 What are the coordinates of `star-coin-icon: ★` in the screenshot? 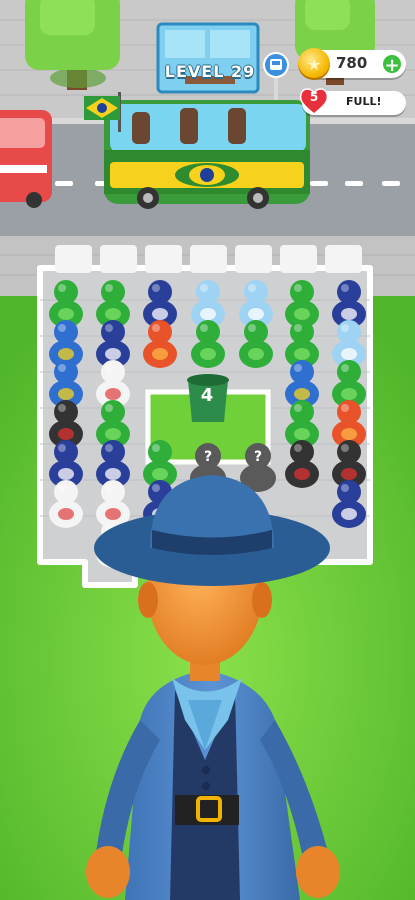 It's located at (314, 64).